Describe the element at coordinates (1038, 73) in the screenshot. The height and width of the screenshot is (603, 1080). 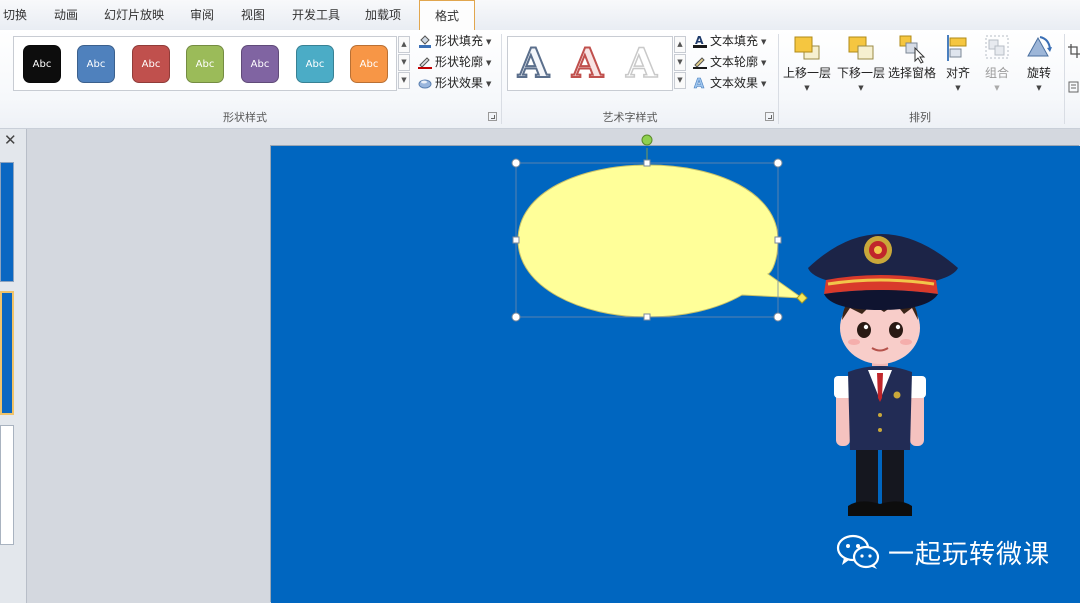
I see `rotate-label: 旋转` at that location.